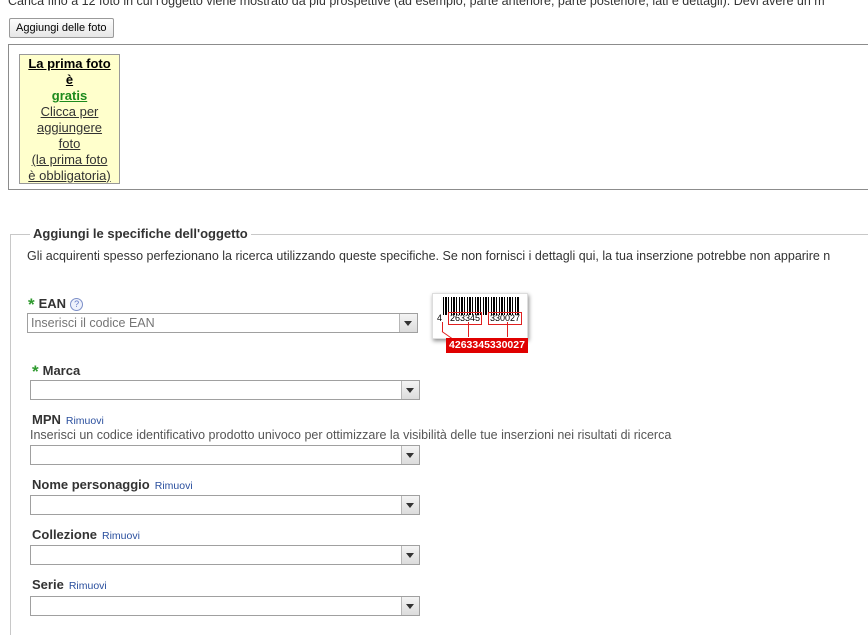 Image resolution: width=868 pixels, height=635 pixels. What do you see at coordinates (215, 323) in the screenshot?
I see `ean-input` at bounding box center [215, 323].